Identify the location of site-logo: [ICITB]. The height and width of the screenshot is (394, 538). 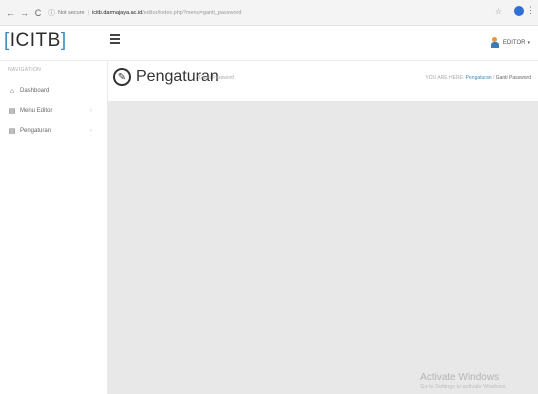
(35, 41).